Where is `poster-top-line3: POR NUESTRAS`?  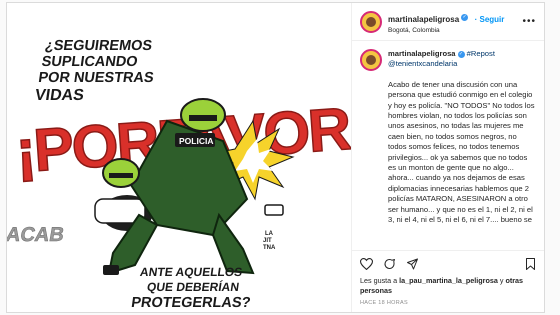 poster-top-line3: POR NUESTRAS is located at coordinates (96, 78).